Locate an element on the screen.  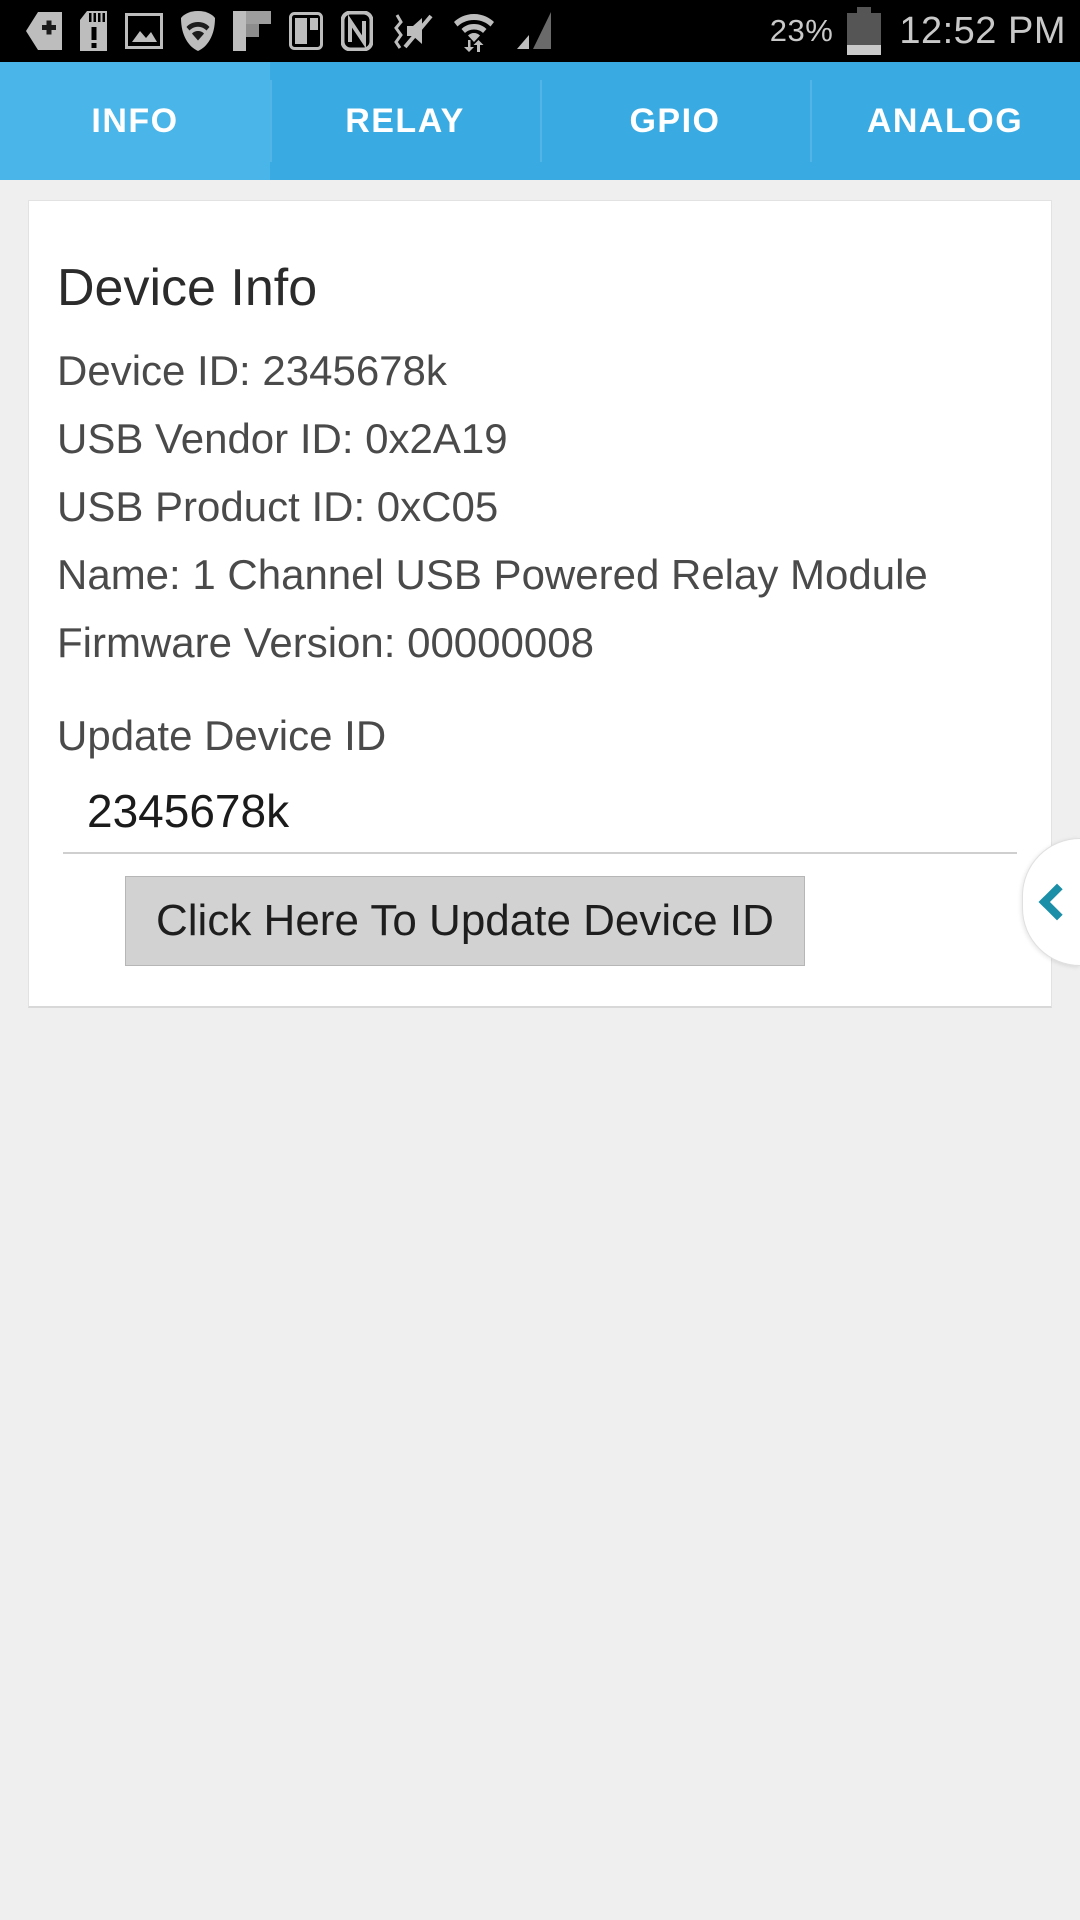
sd-card-warning-icon is located at coordinates (93, 31).